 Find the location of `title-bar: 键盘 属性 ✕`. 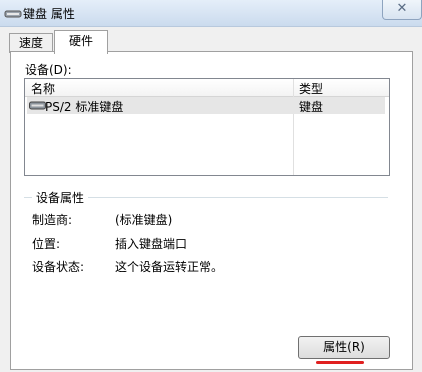

title-bar: 键盘 属性 ✕ is located at coordinates (211, 13).